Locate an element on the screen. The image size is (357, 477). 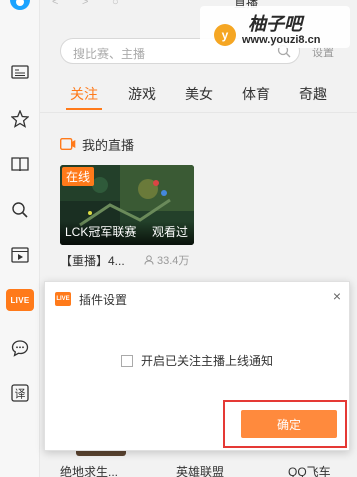
translate-icon: 译 is located at coordinates (20, 393).